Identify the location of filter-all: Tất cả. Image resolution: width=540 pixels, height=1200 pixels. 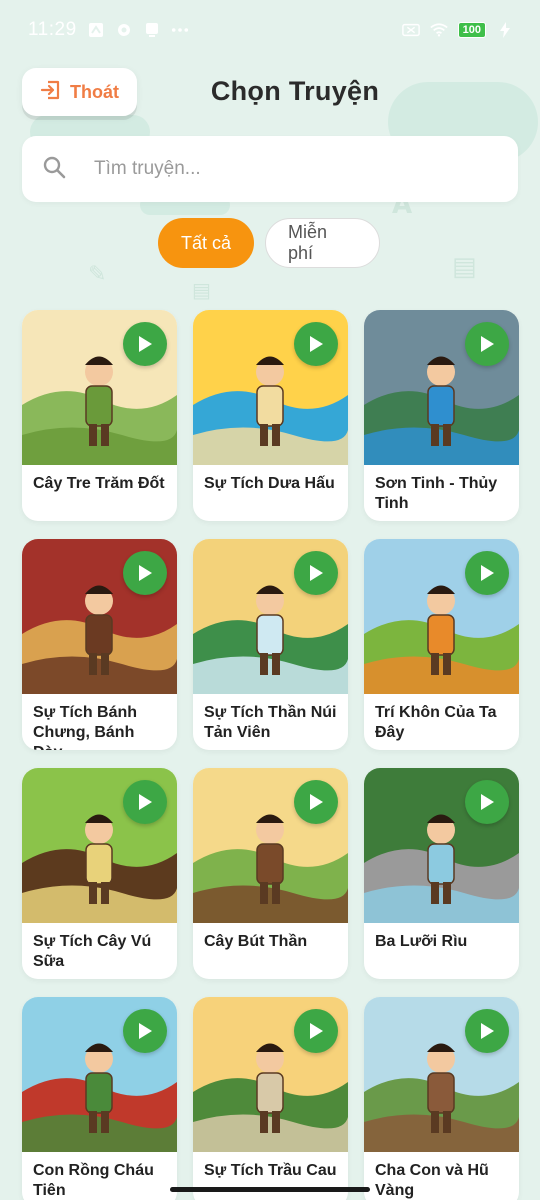
(206, 243).